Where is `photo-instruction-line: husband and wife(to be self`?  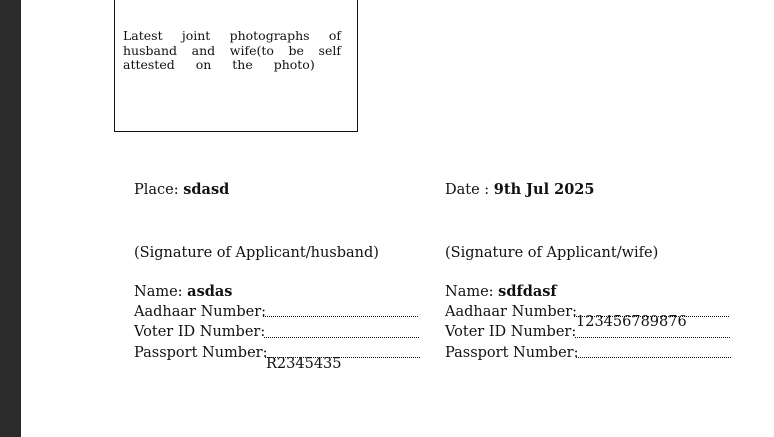 photo-instruction-line: husband and wife(to be self is located at coordinates (232, 50).